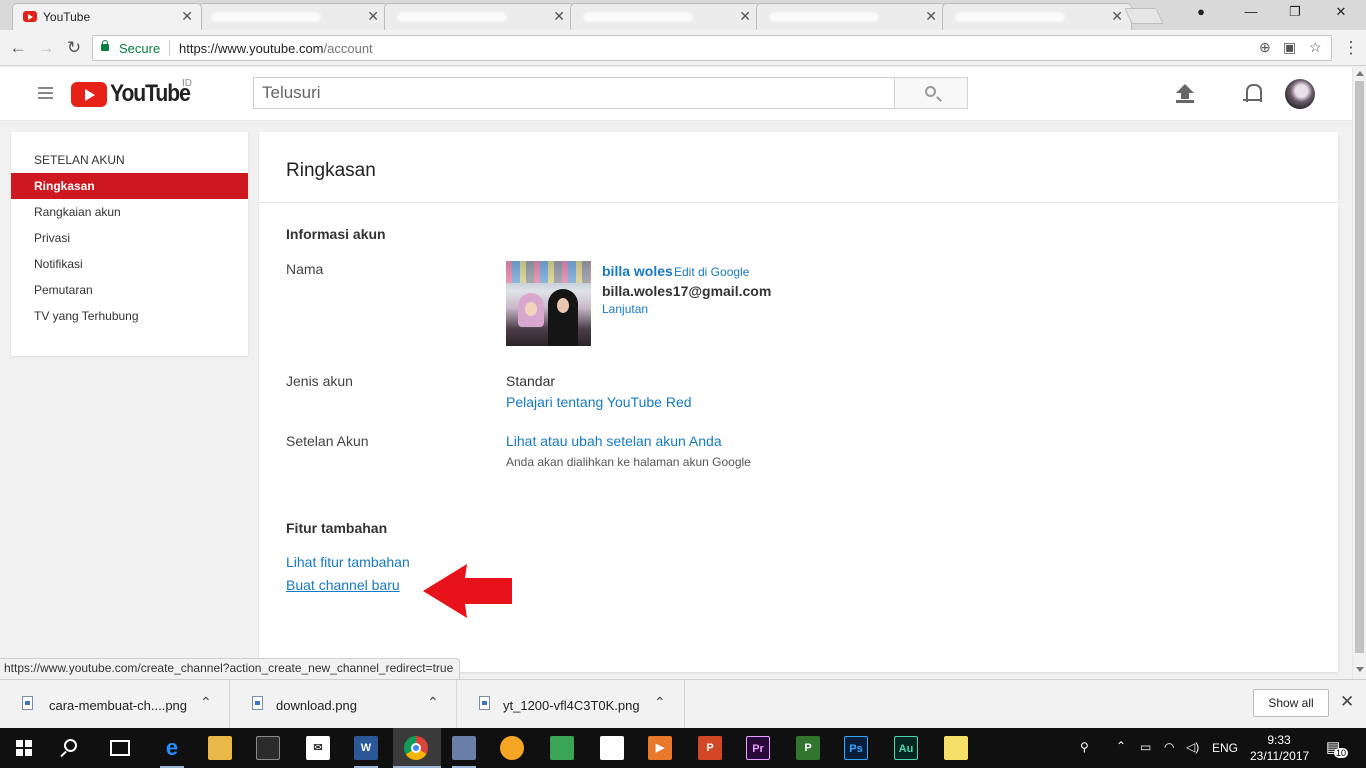  I want to click on chrome-menu-icon: ⋮, so click(1351, 48).